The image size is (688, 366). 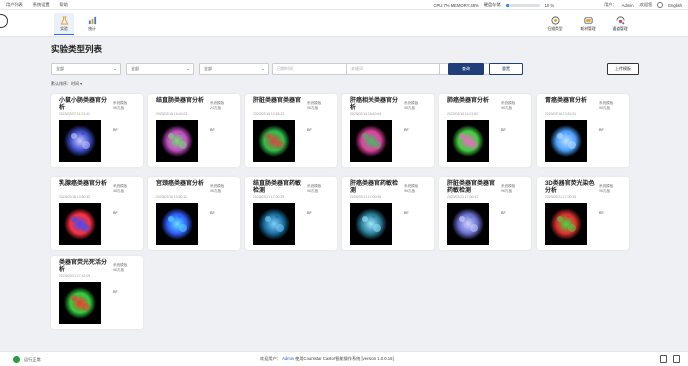 I want to click on experiment-card: 结直肠类器官药敏检测 2023/02/21 17:00:29 系统模板 96孔板 BF, so click(x=291, y=213).